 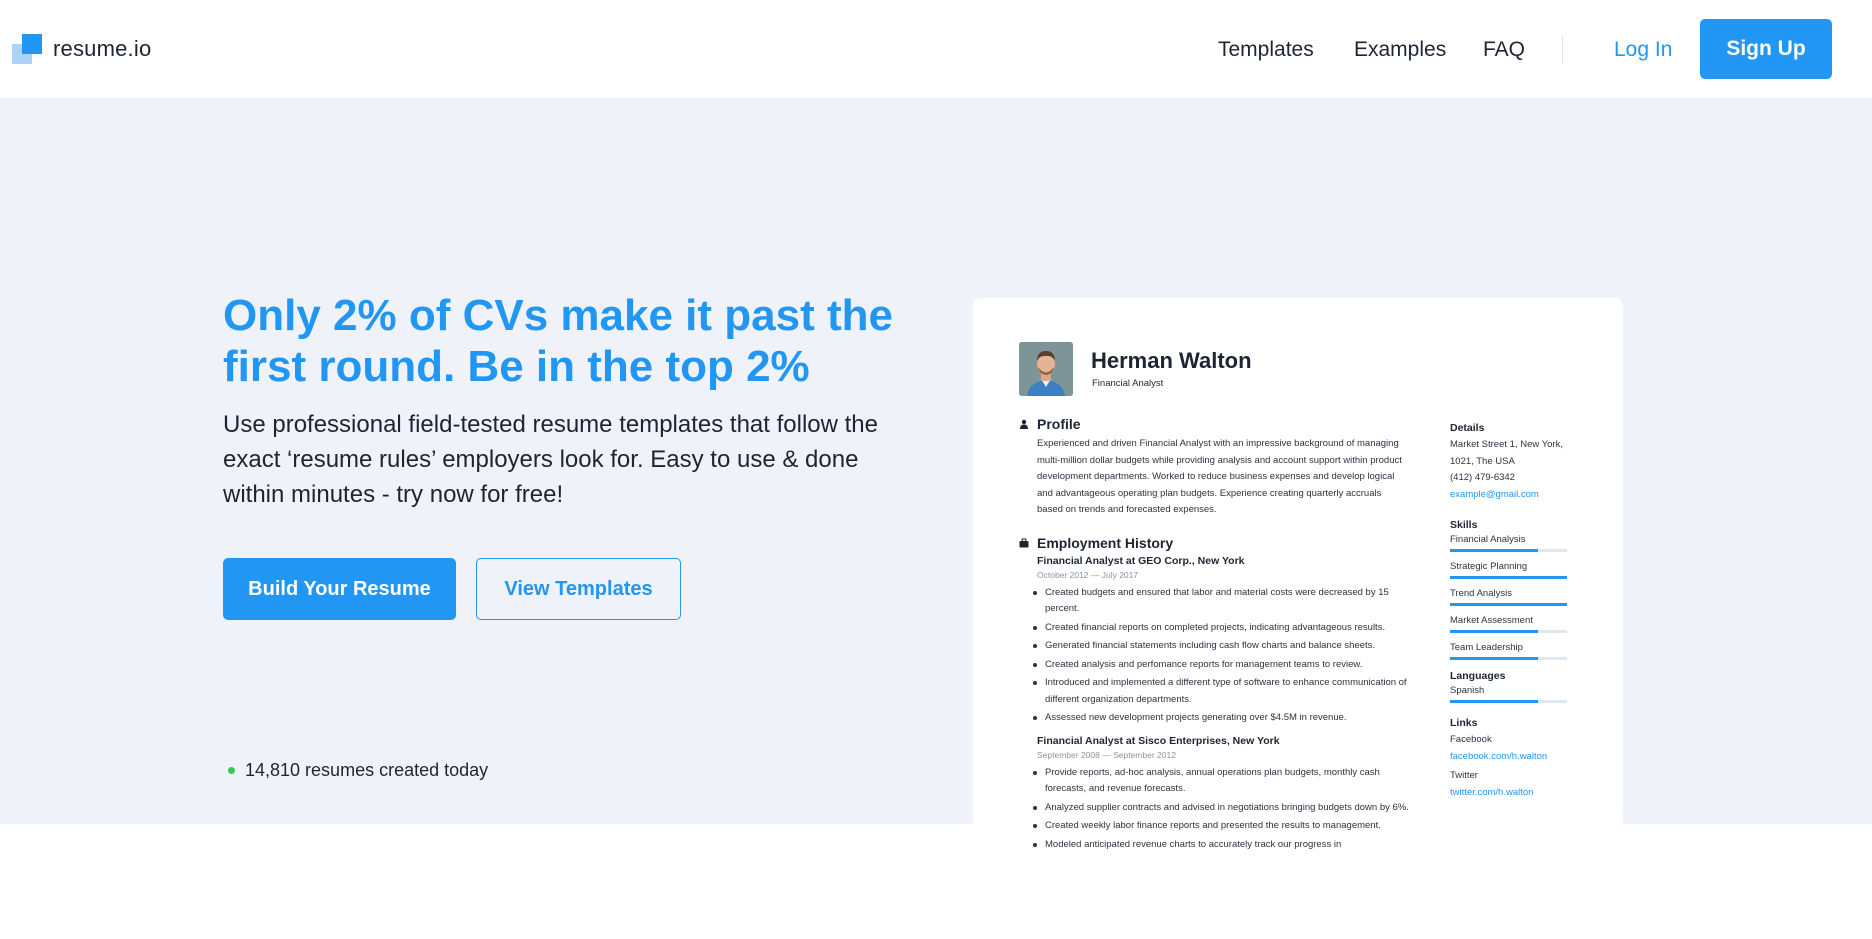 What do you see at coordinates (1482, 477) in the screenshot?
I see `phone-text: (412) 479-6342` at bounding box center [1482, 477].